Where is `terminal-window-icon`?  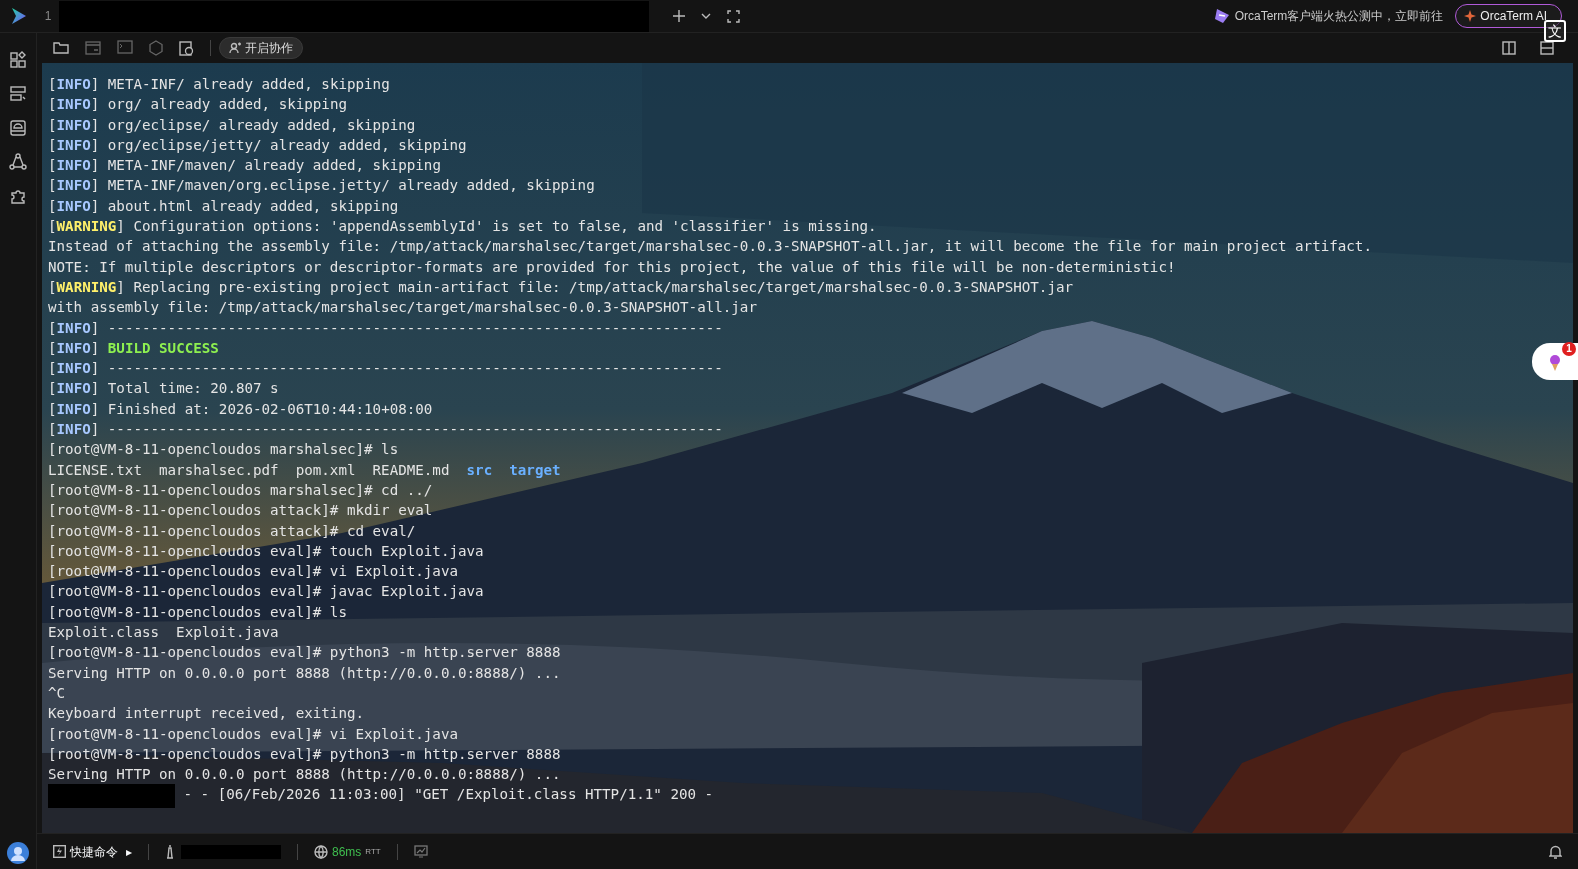
terminal-window-icon is located at coordinates (125, 48).